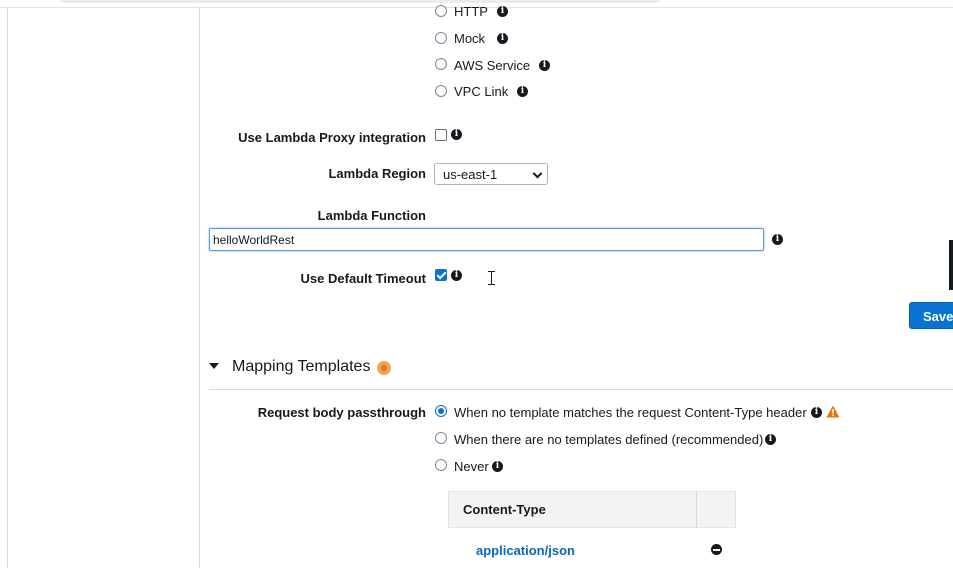 This screenshot has width=953, height=568. What do you see at coordinates (441, 38) in the screenshot?
I see `radio-mock` at bounding box center [441, 38].